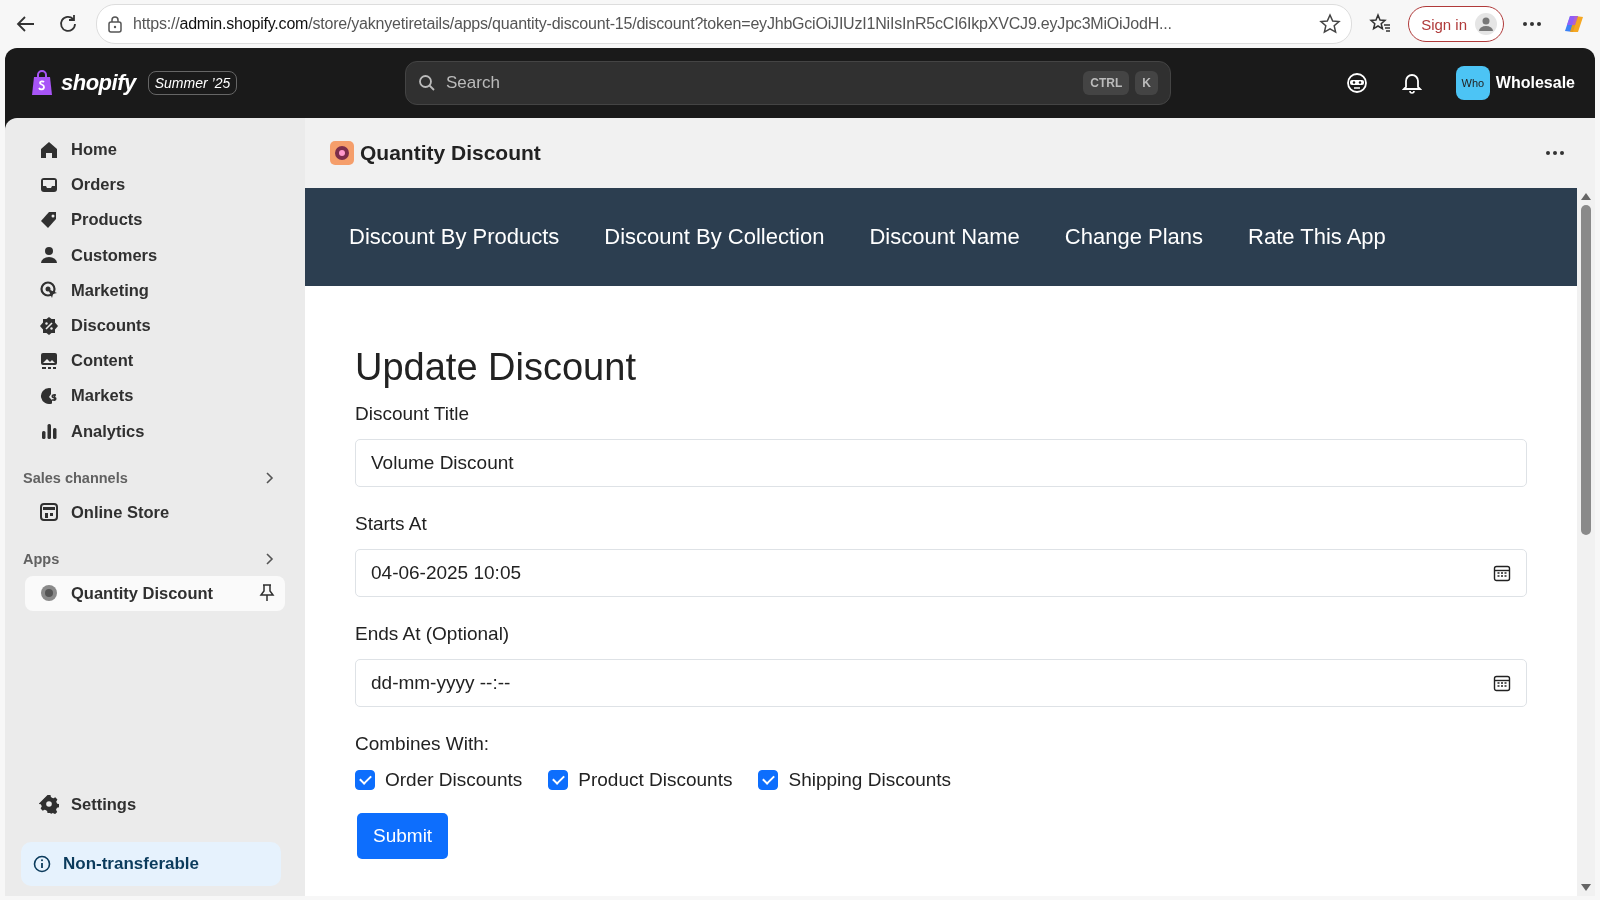  What do you see at coordinates (41, 558) in the screenshot?
I see `section-title: Apps` at bounding box center [41, 558].